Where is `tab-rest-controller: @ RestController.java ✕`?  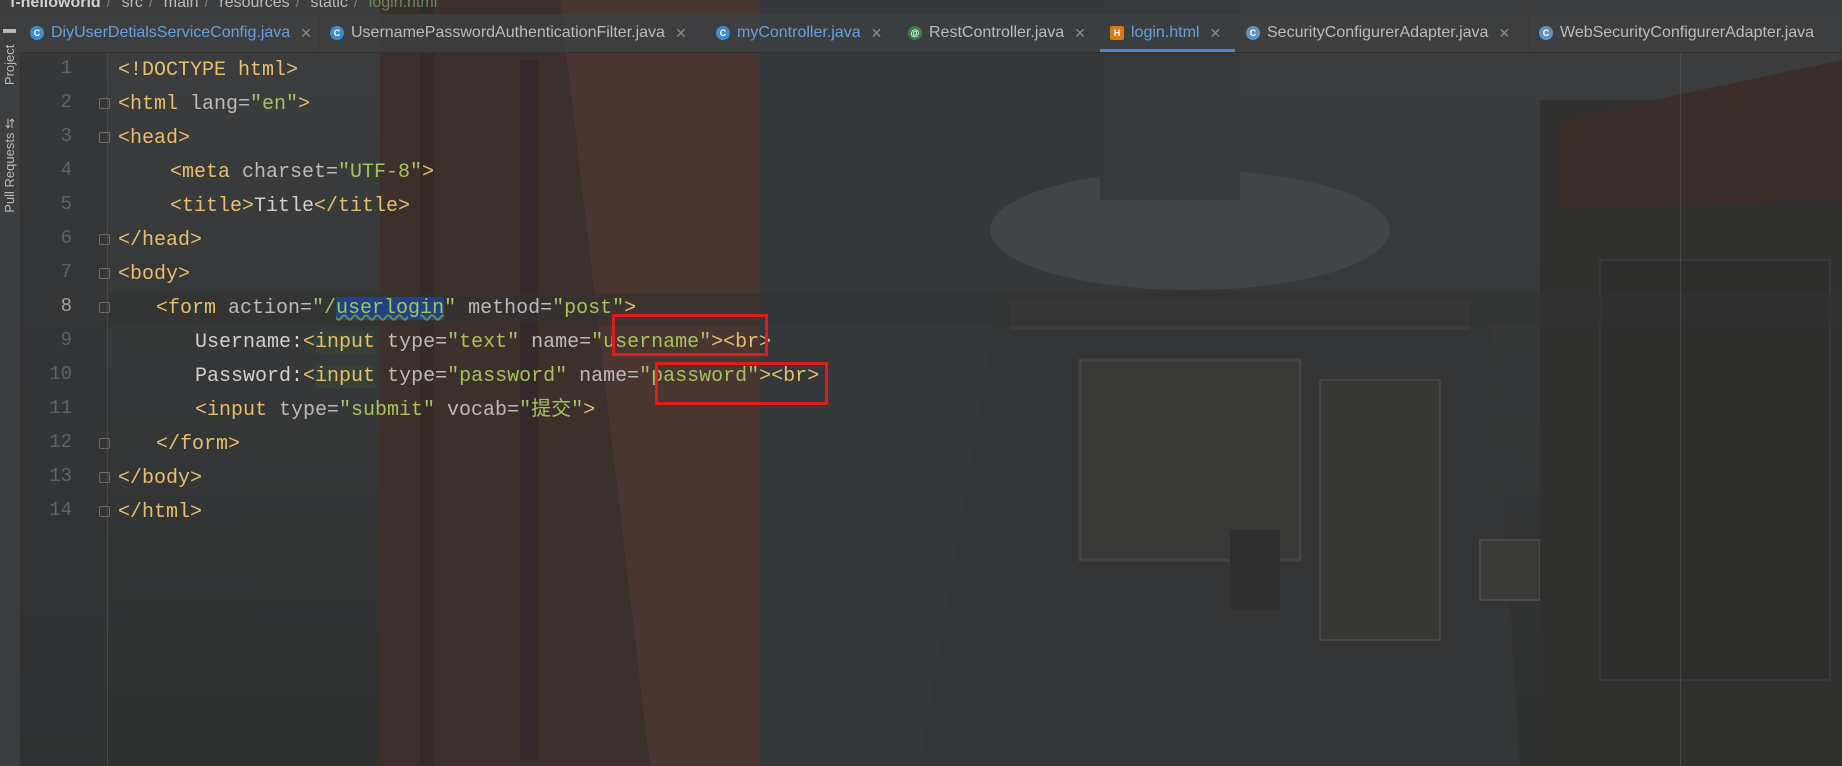
tab-rest-controller: @ RestController.java ✕ is located at coordinates (999, 33).